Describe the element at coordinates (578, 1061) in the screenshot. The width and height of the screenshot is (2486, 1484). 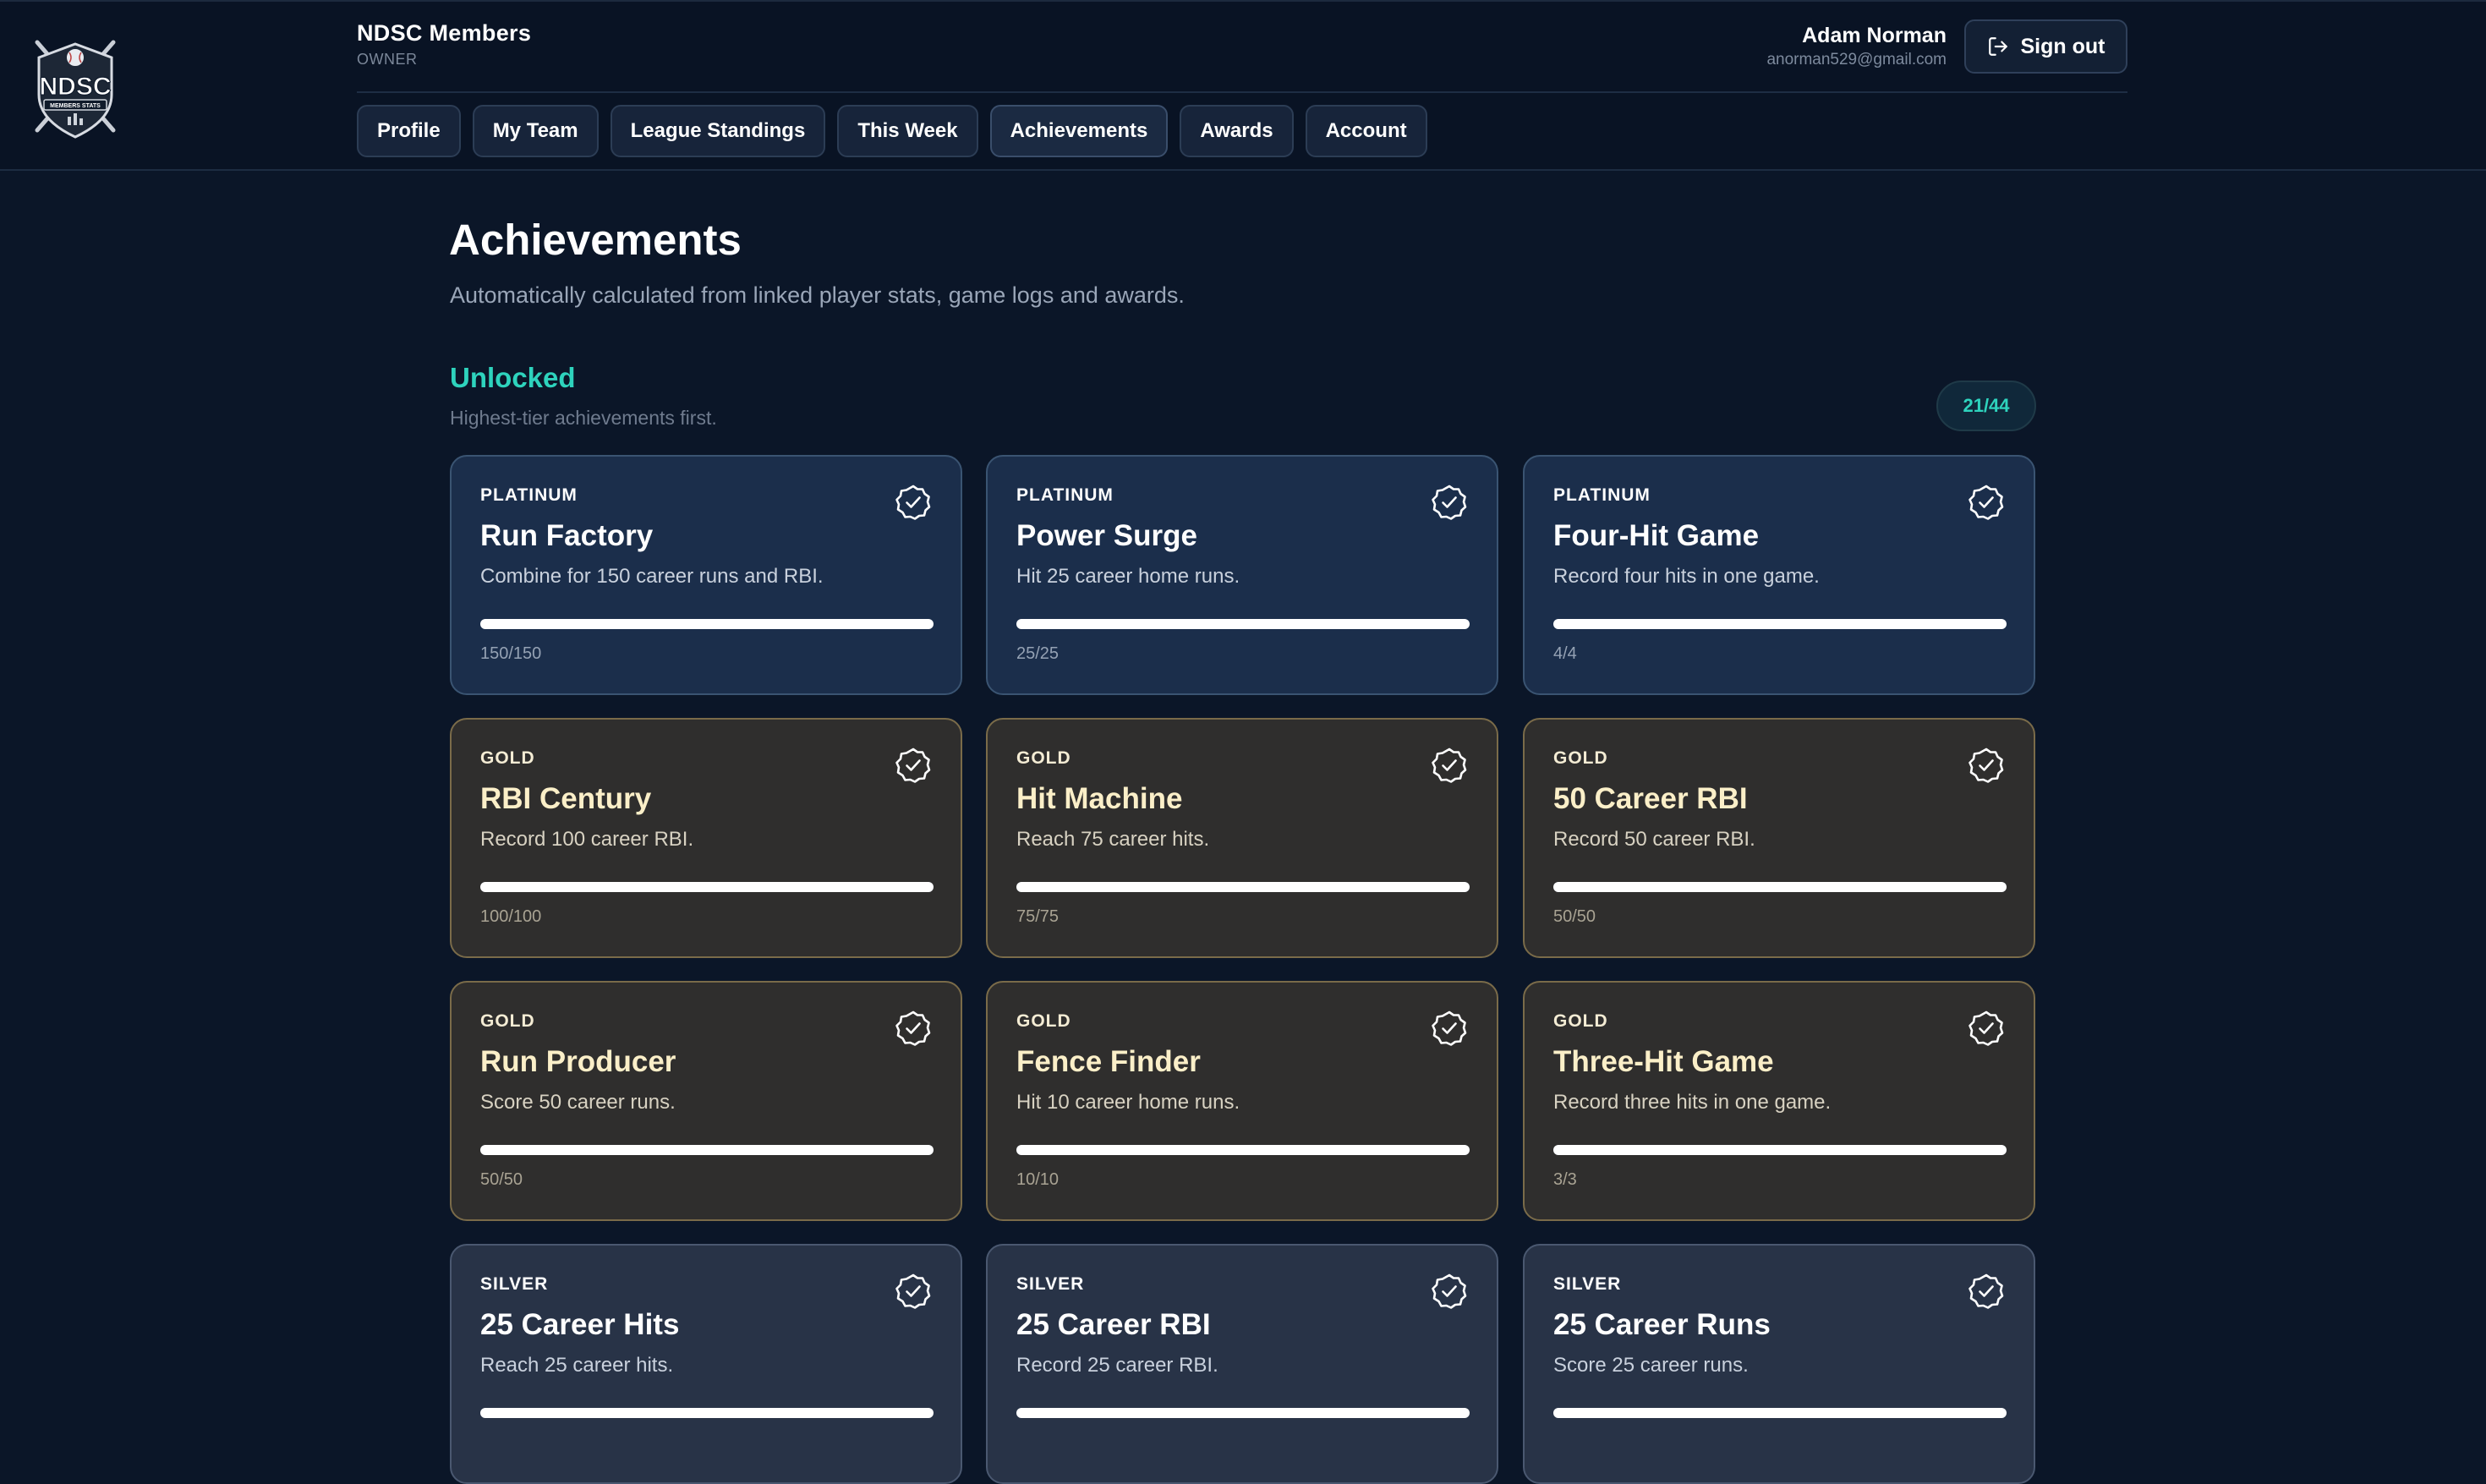
I see `achievement-name: Run Producer` at that location.